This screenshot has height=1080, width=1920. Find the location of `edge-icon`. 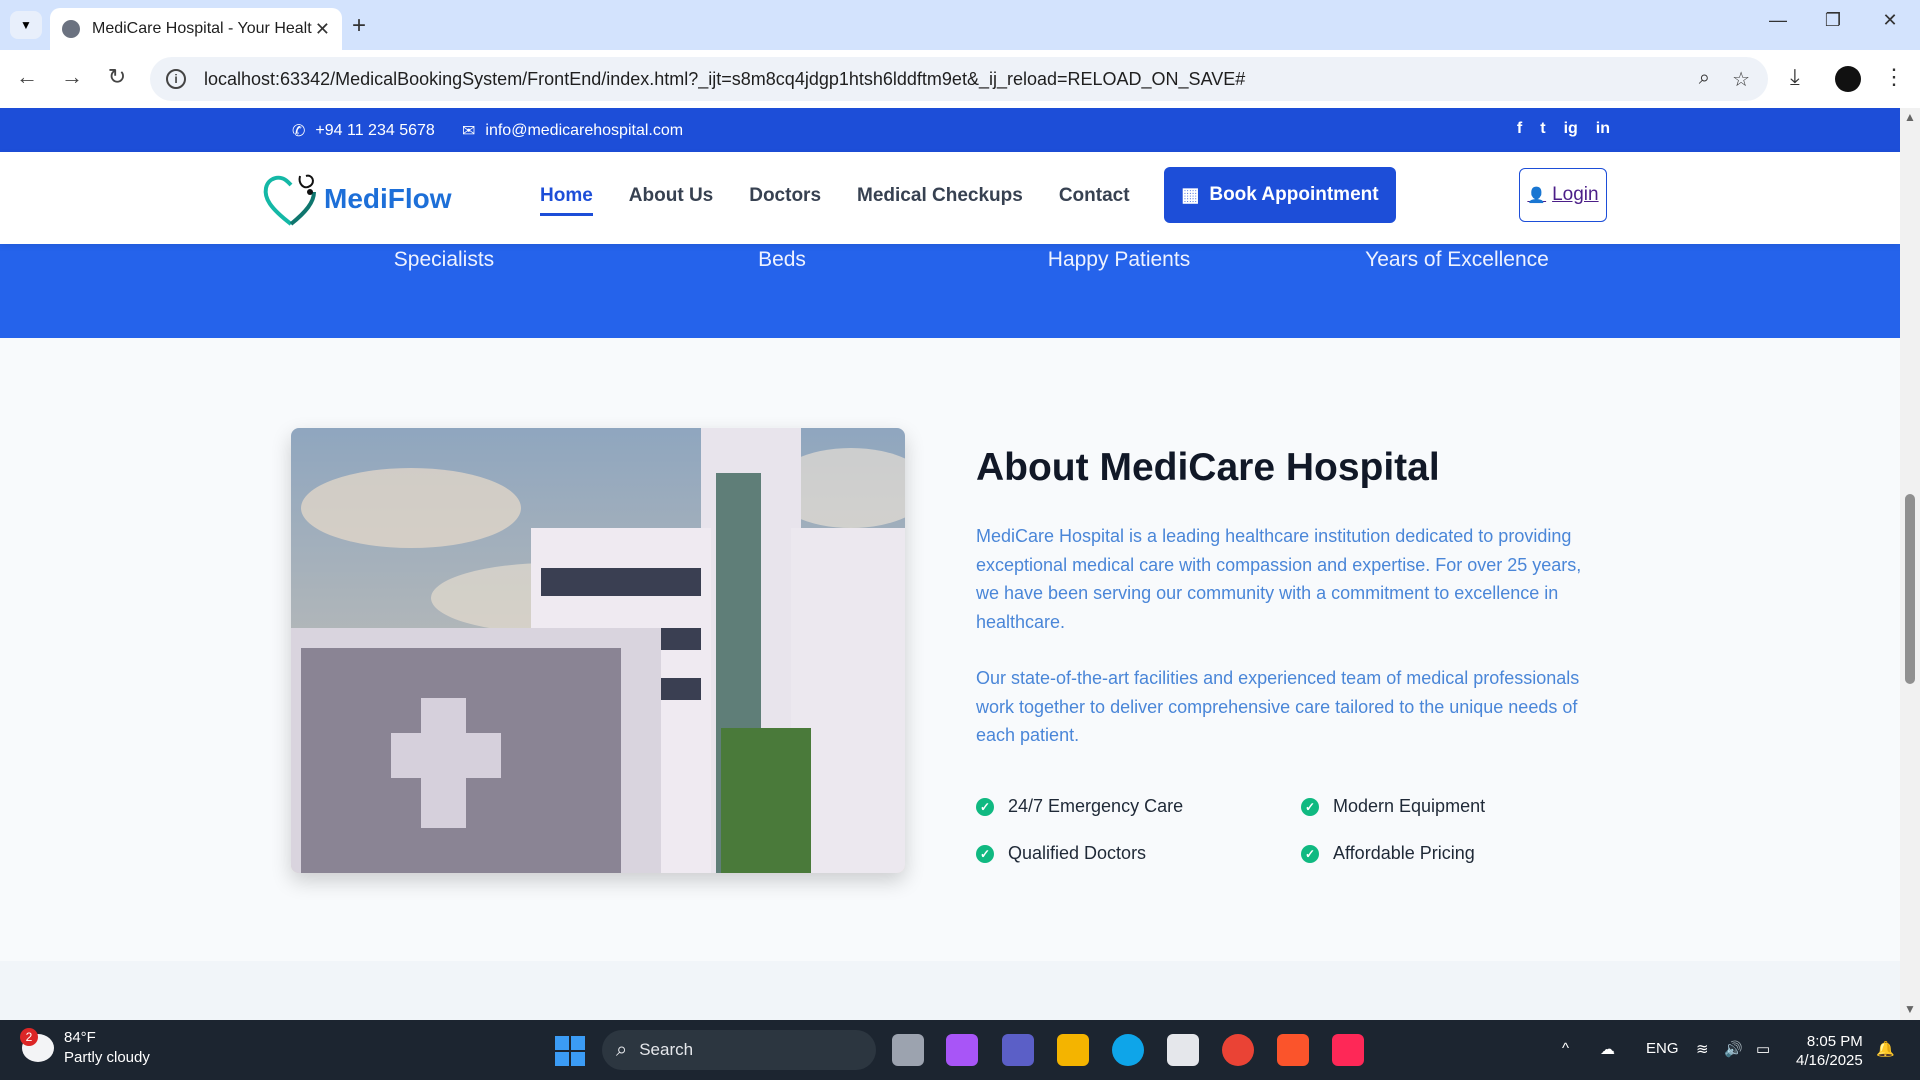

edge-icon is located at coordinates (1128, 1050).